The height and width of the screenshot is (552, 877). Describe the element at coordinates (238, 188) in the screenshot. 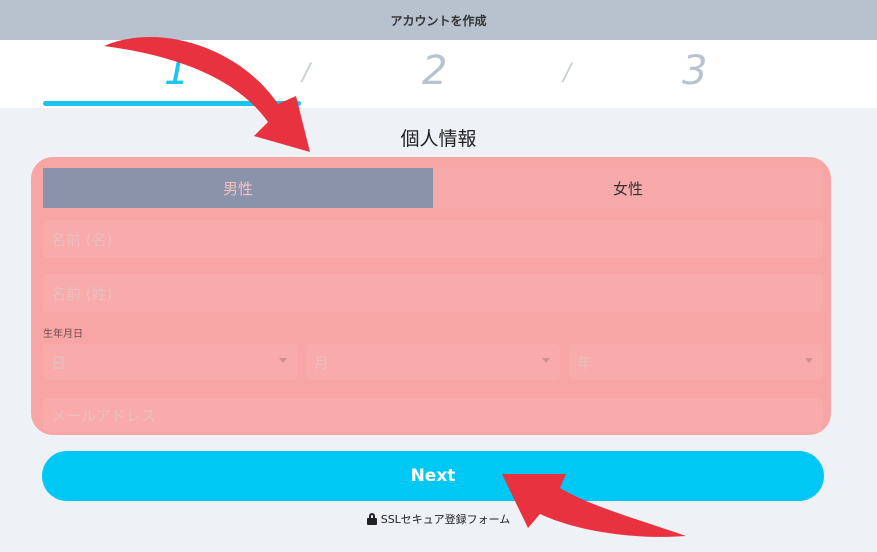

I see `gender-male-button: 男性` at that location.